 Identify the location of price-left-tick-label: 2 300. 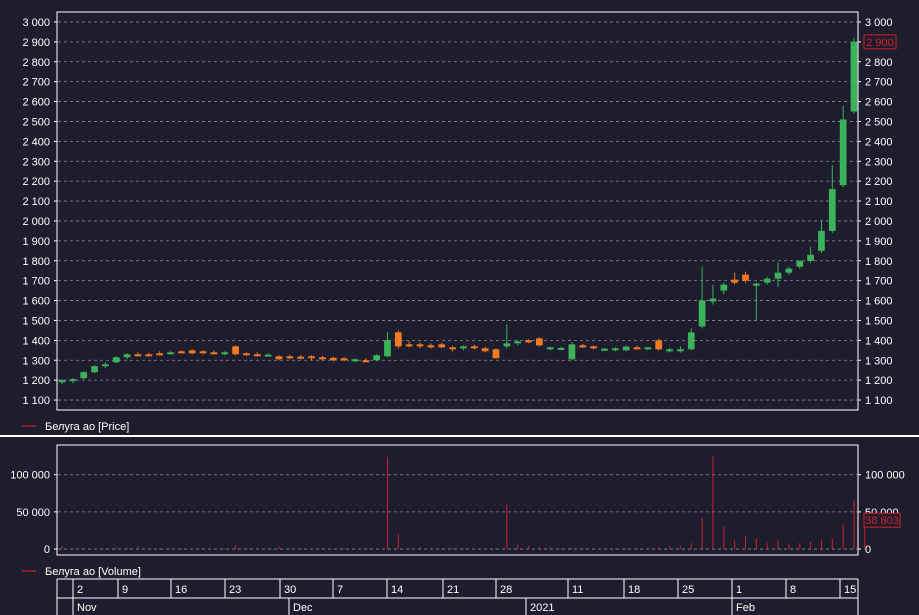
(36, 162).